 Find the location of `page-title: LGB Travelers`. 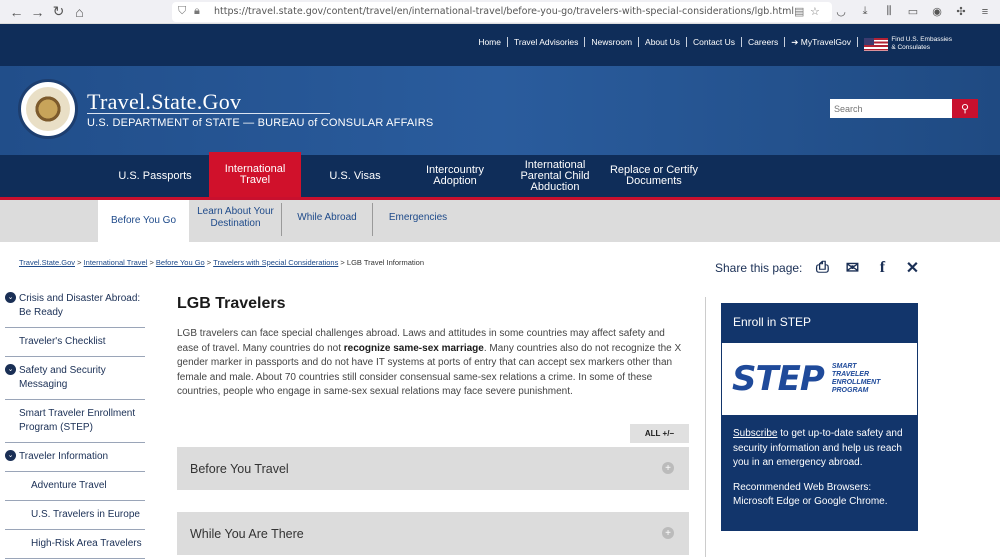

page-title: LGB Travelers is located at coordinates (231, 303).